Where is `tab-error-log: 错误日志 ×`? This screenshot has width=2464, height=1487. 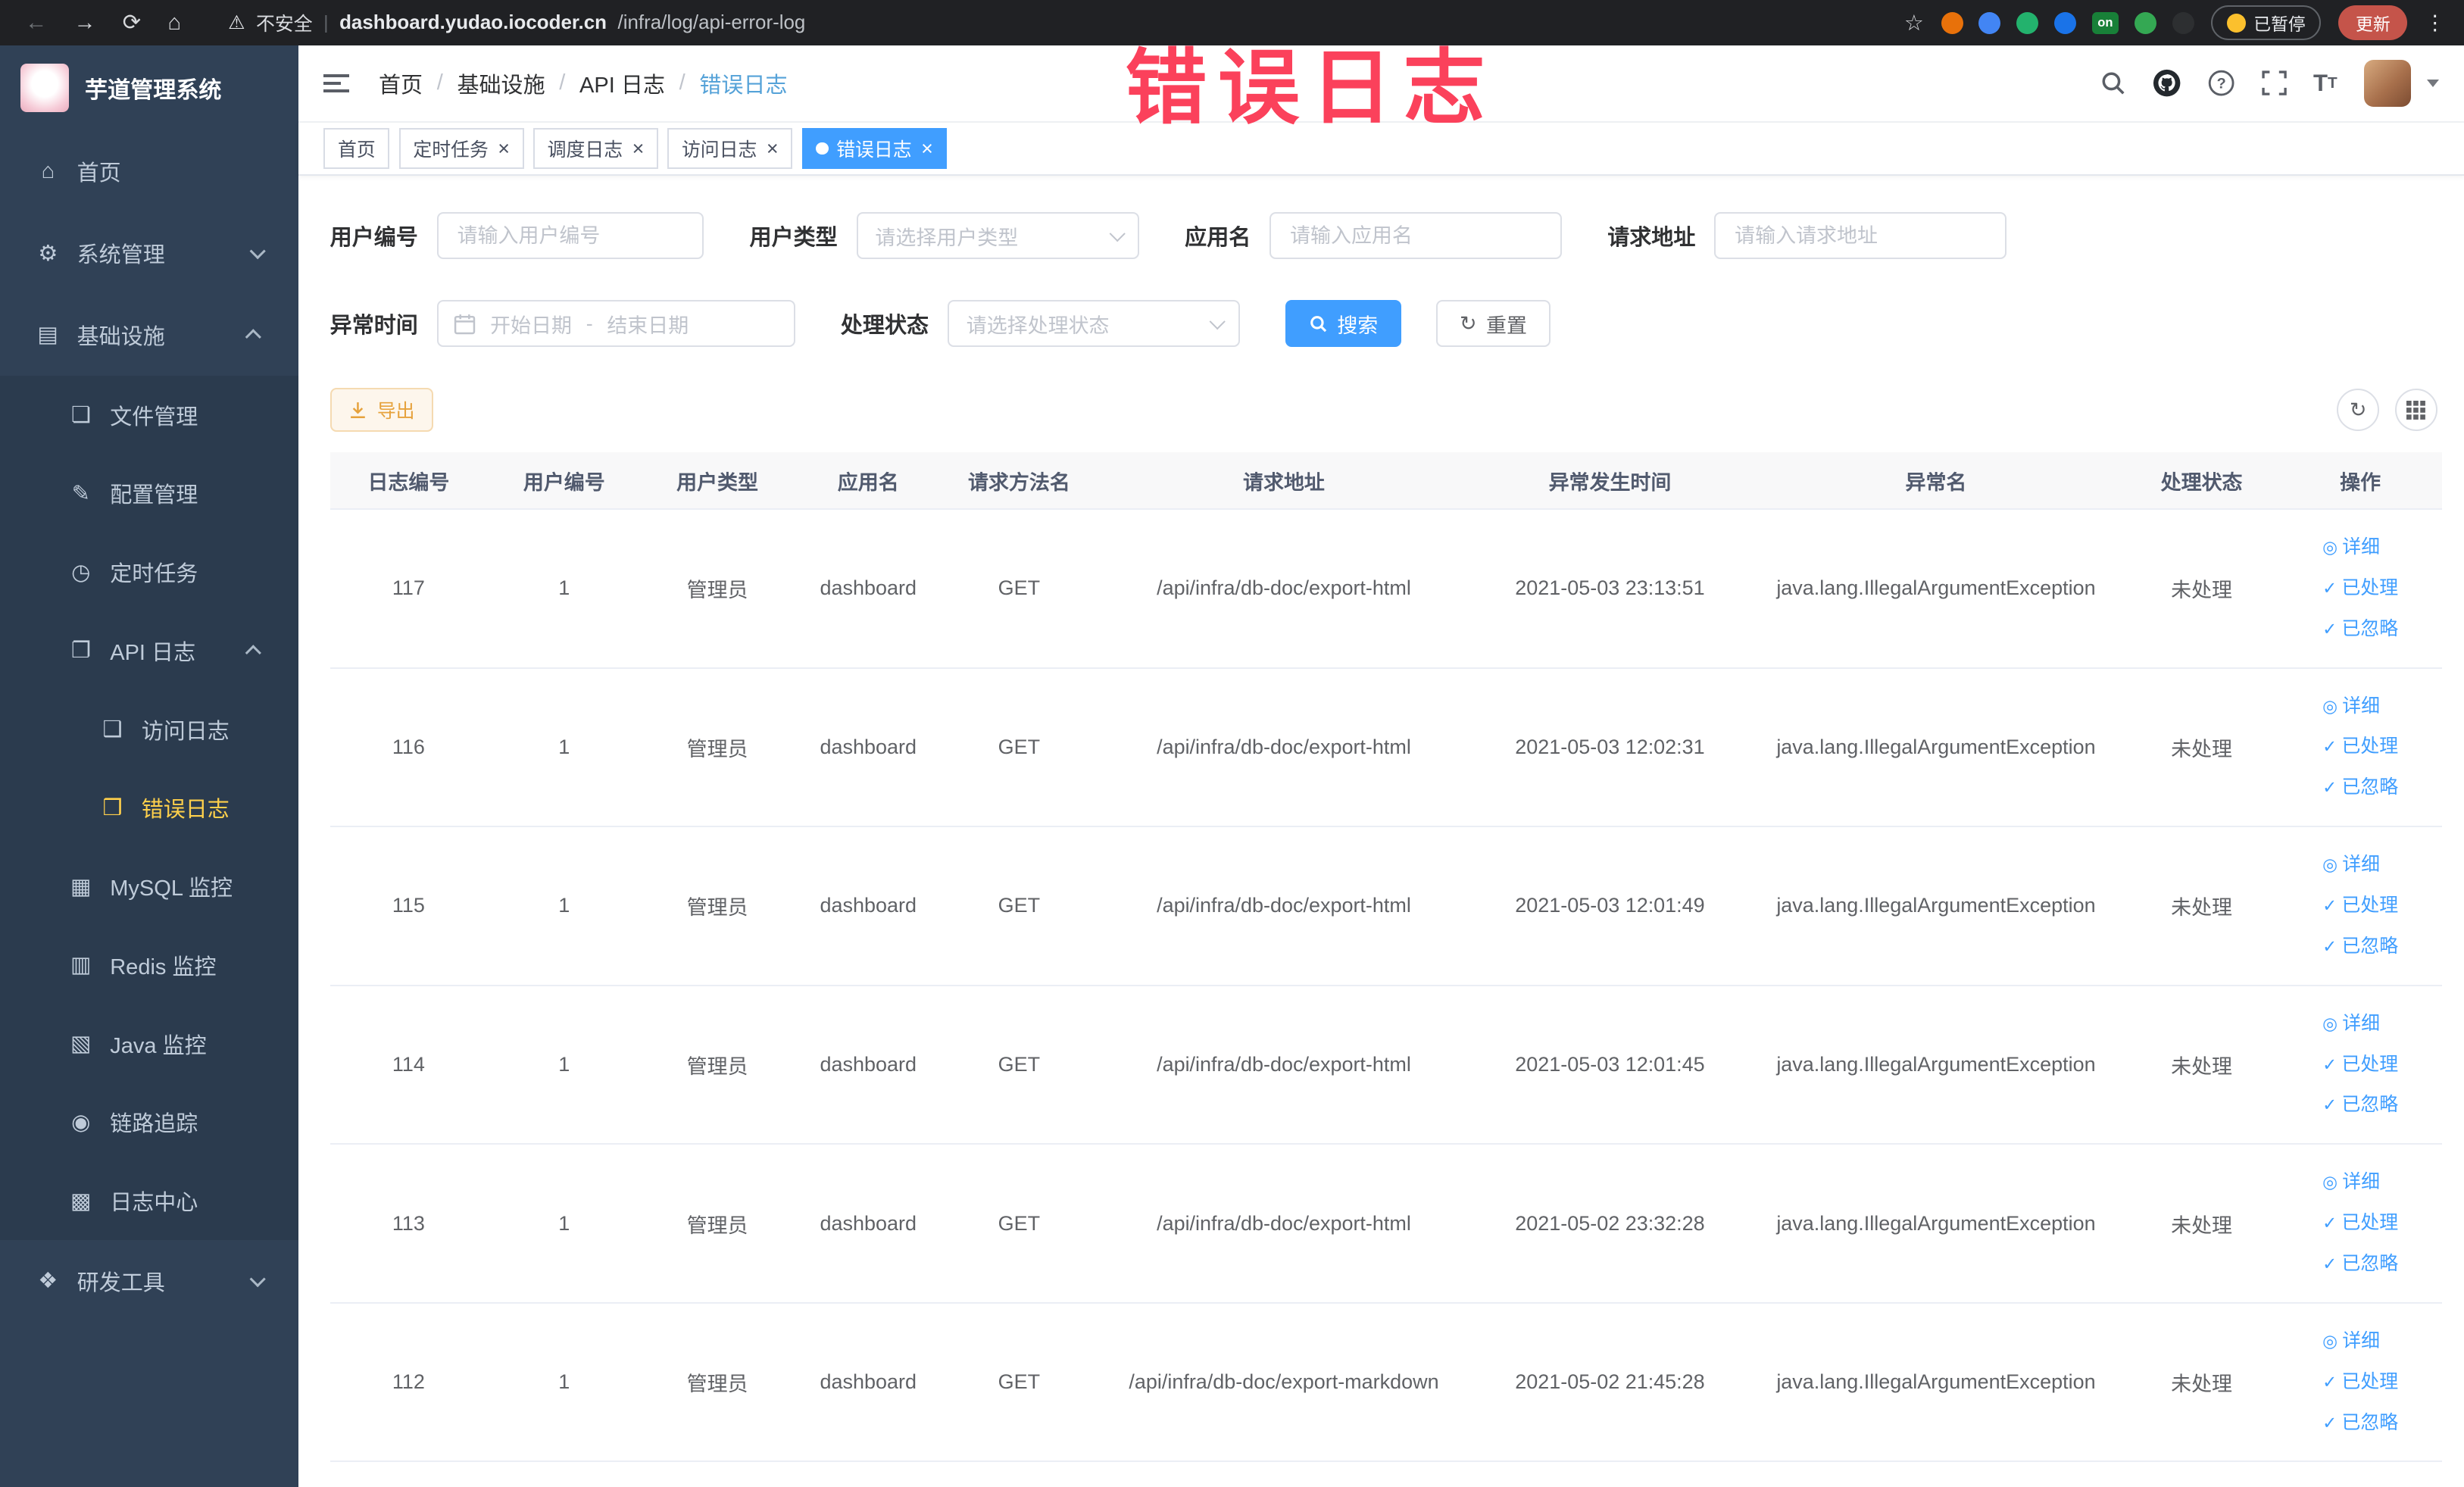 tab-error-log: 错误日志 × is located at coordinates (874, 149).